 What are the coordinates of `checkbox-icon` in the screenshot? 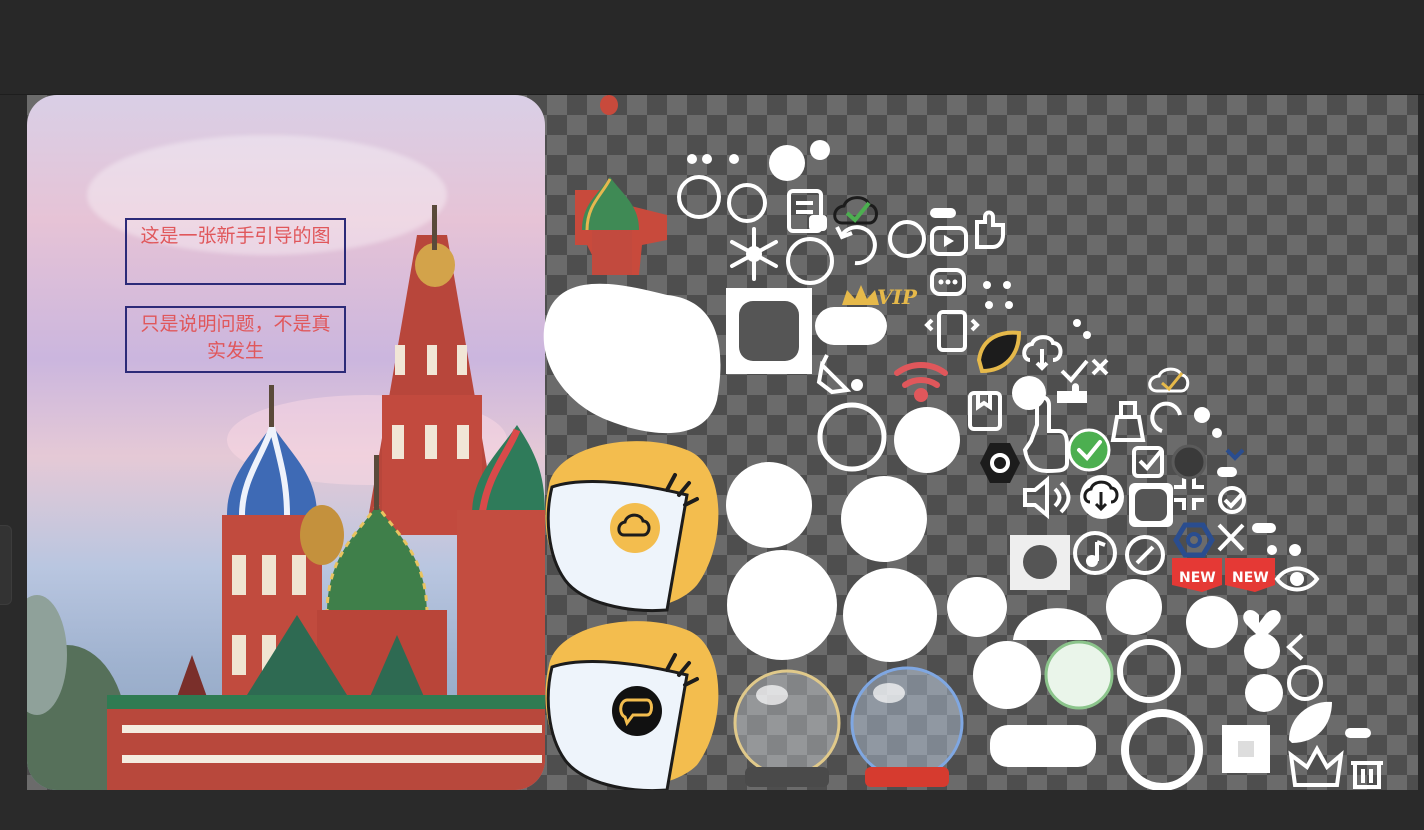 It's located at (1148, 462).